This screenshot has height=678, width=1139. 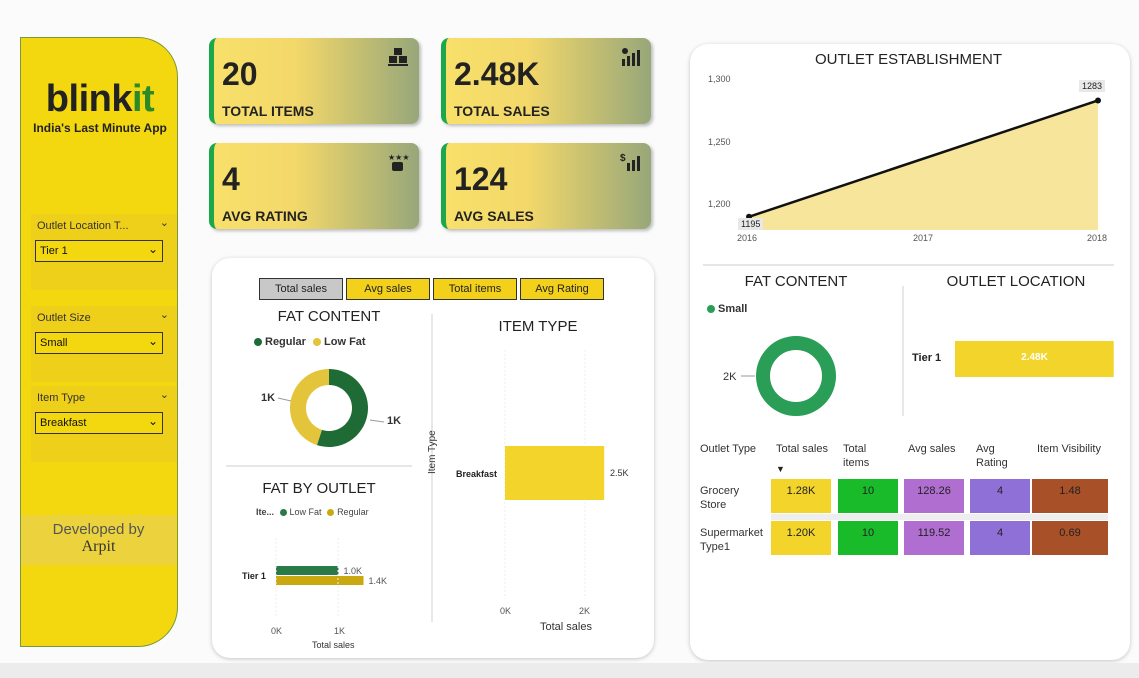 What do you see at coordinates (268, 111) in the screenshot?
I see `kpi-label: TOTAL ITEMS` at bounding box center [268, 111].